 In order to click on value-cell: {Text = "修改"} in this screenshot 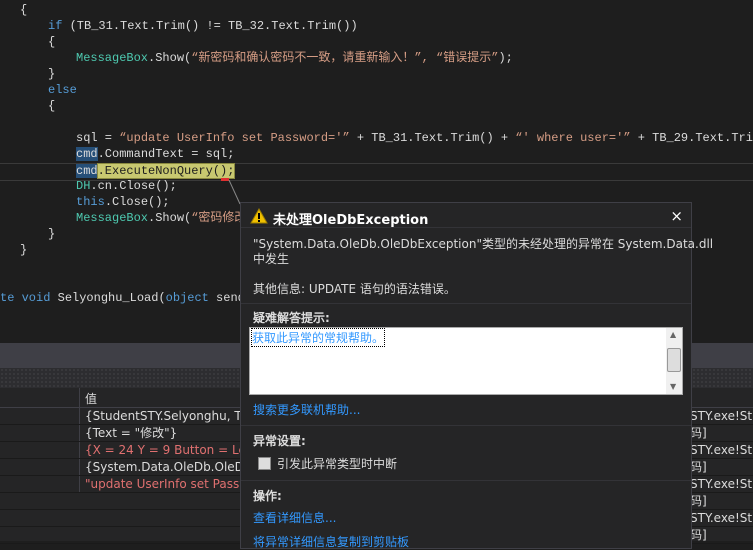, I will do `click(131, 433)`.